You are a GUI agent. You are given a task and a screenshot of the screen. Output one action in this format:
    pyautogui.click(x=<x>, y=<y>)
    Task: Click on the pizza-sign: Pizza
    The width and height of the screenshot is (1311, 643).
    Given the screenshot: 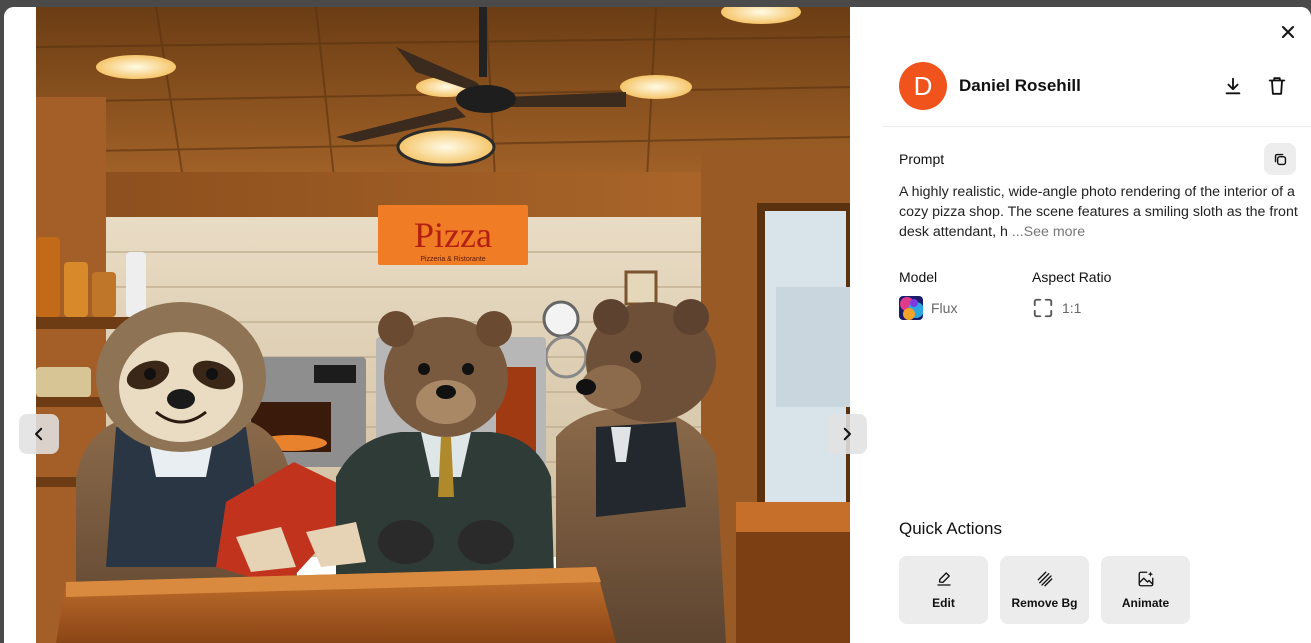 What is the action you would take?
    pyautogui.click(x=453, y=235)
    